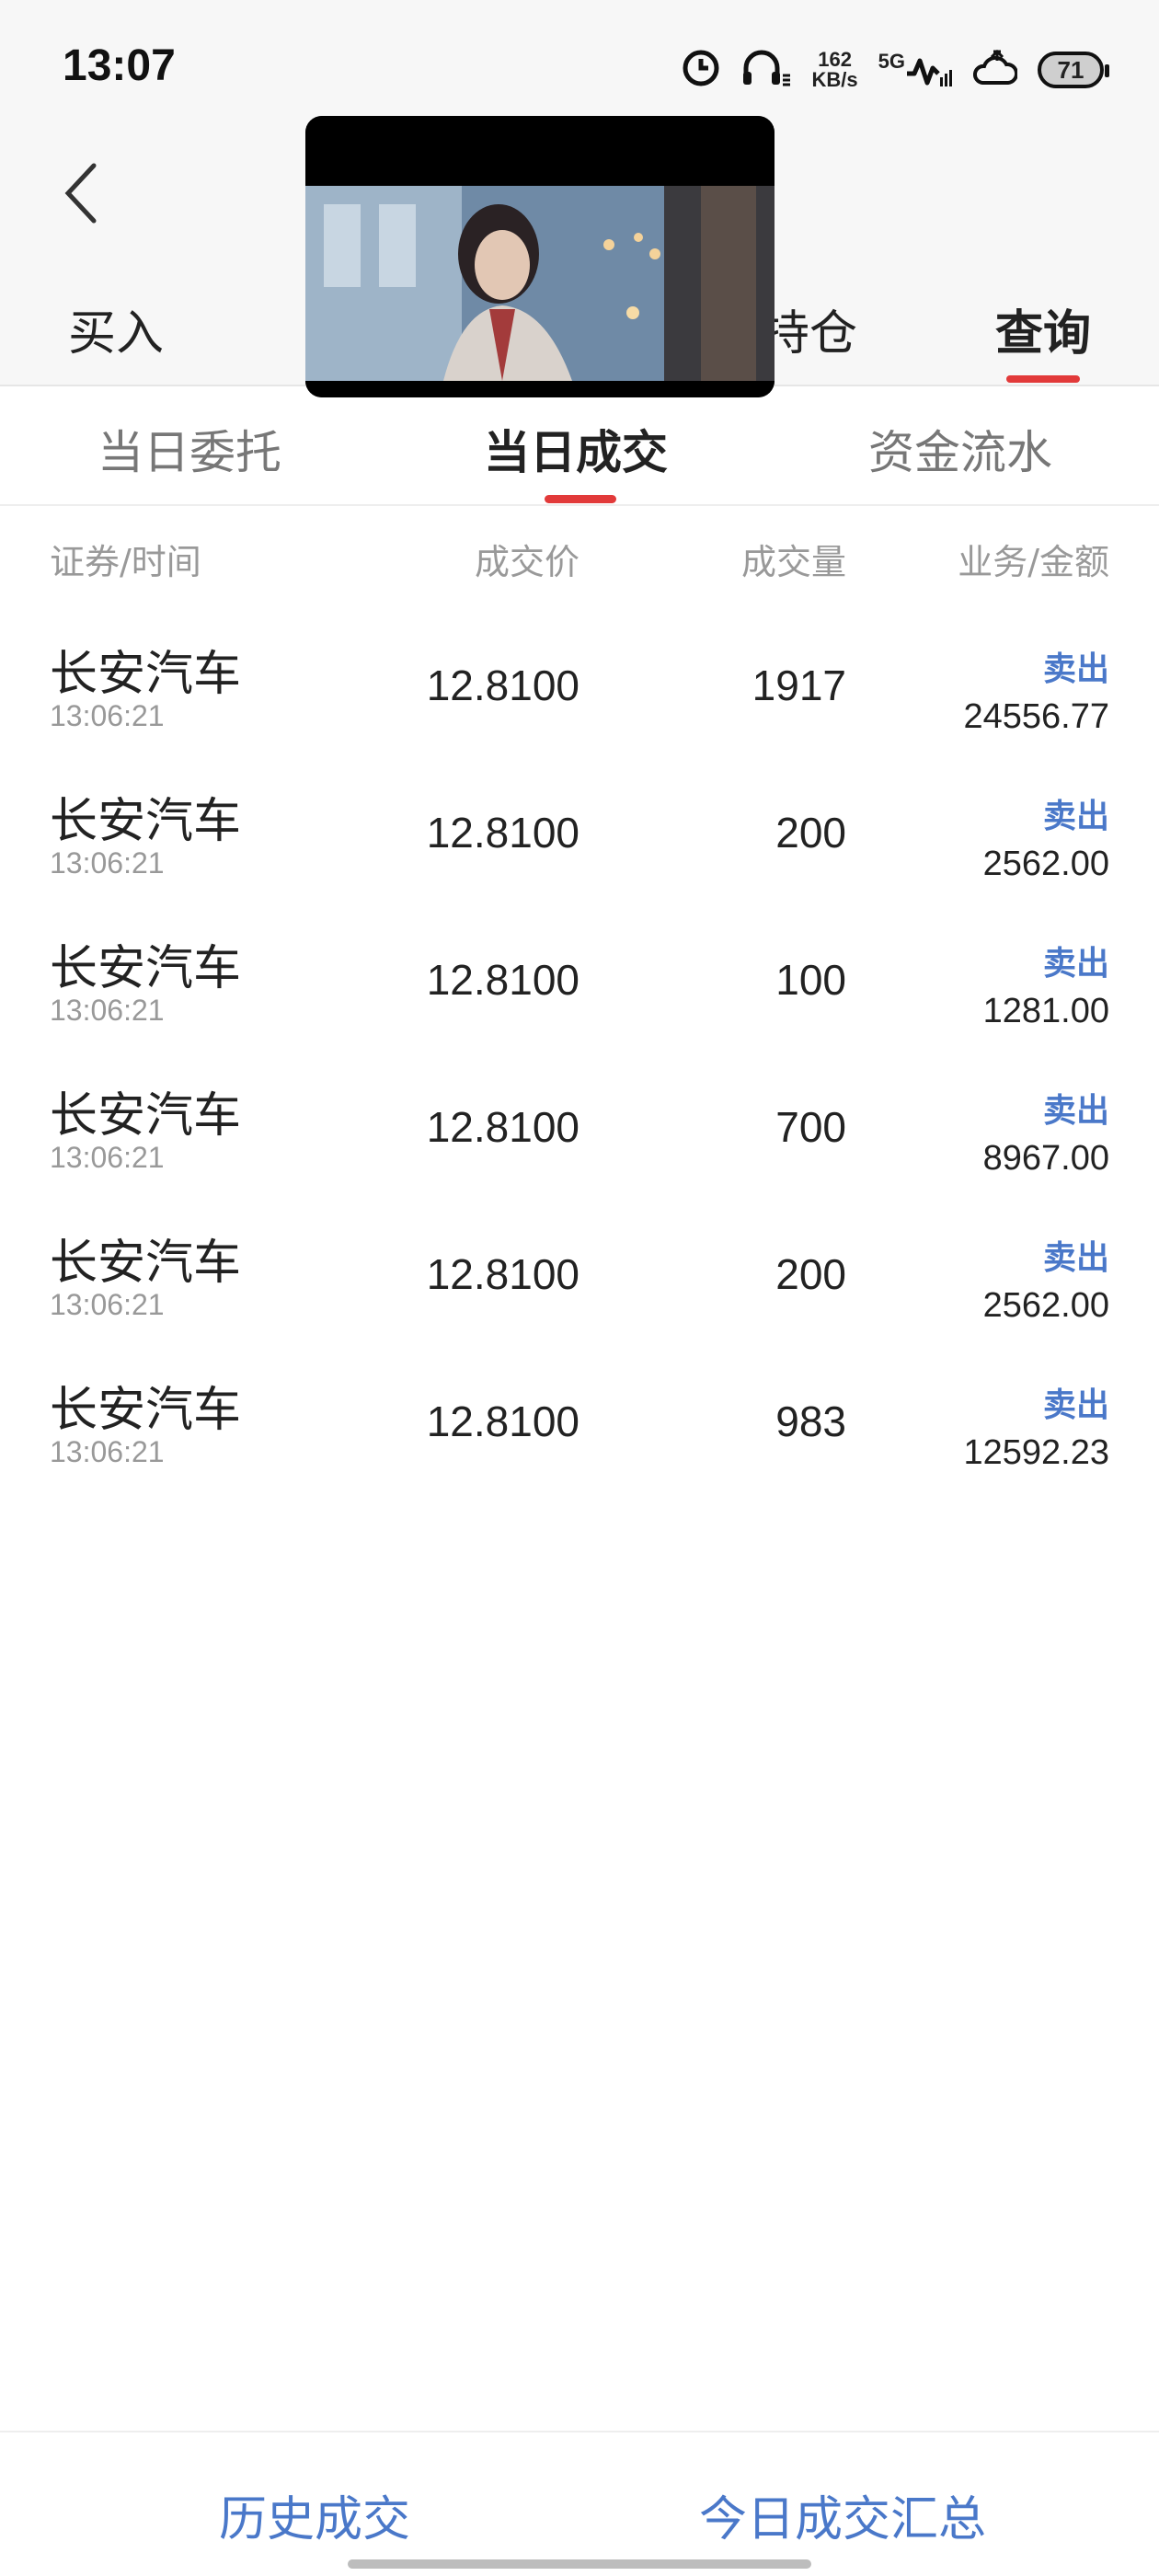 This screenshot has width=1159, height=2576. What do you see at coordinates (579, 2503) in the screenshot?
I see `bottom-bar: 历史成交 今日成交汇总` at bounding box center [579, 2503].